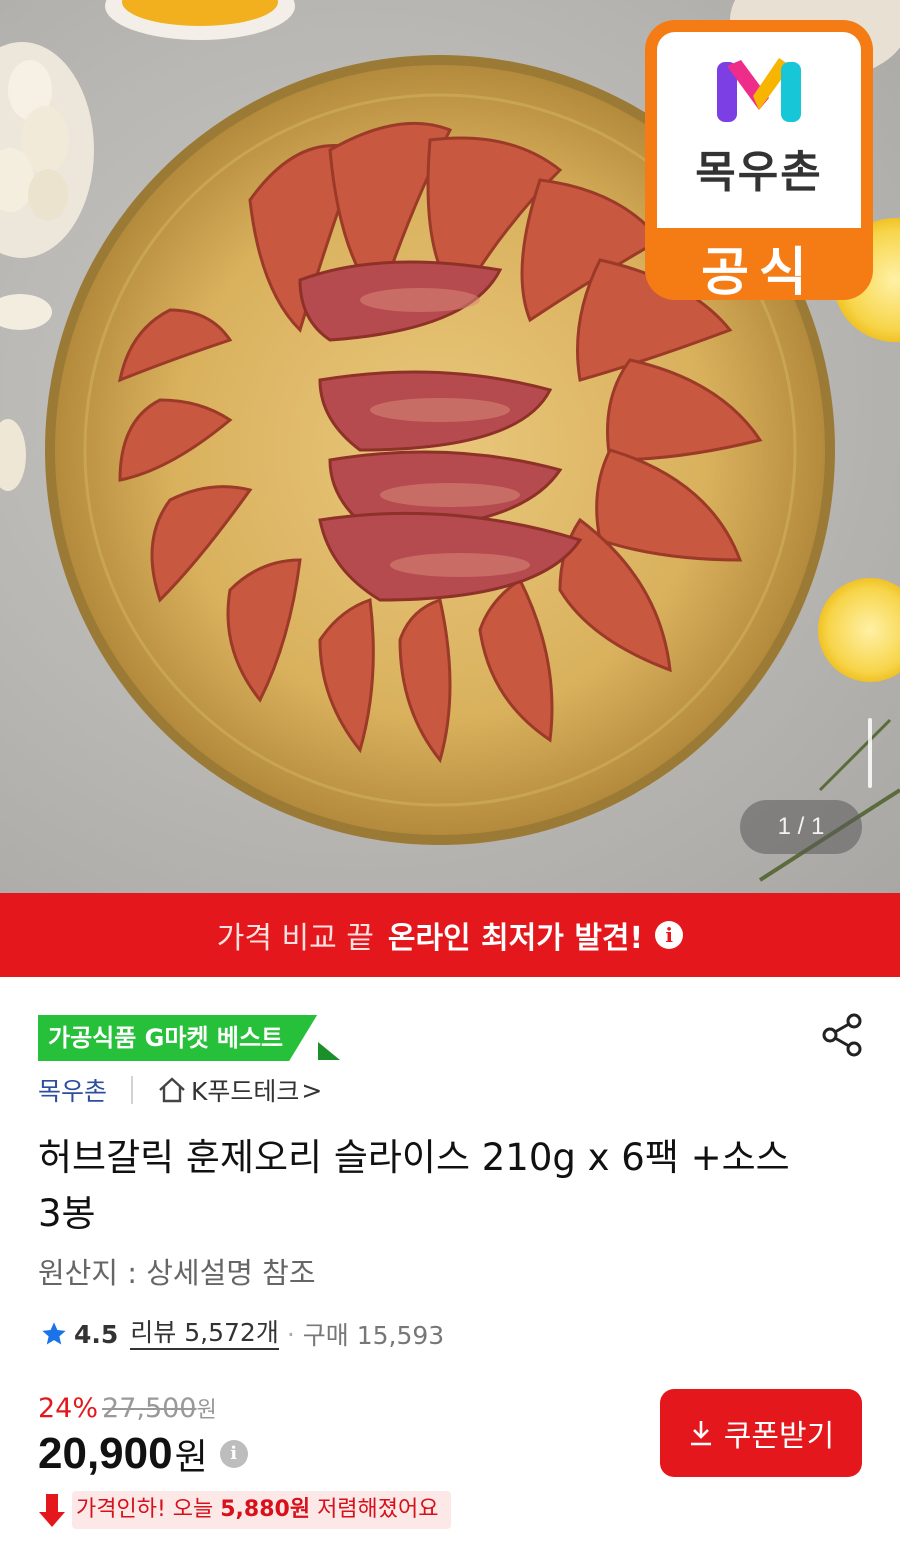 The width and height of the screenshot is (900, 1545). I want to click on store-name: K푸드테크, so click(245, 1091).